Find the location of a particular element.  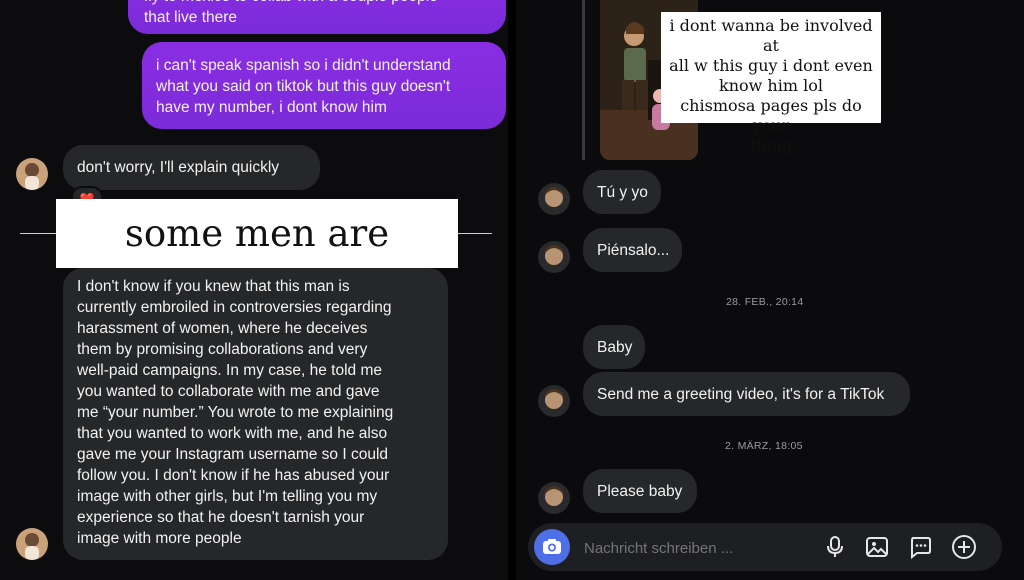

gallery-button is located at coordinates (877, 547).